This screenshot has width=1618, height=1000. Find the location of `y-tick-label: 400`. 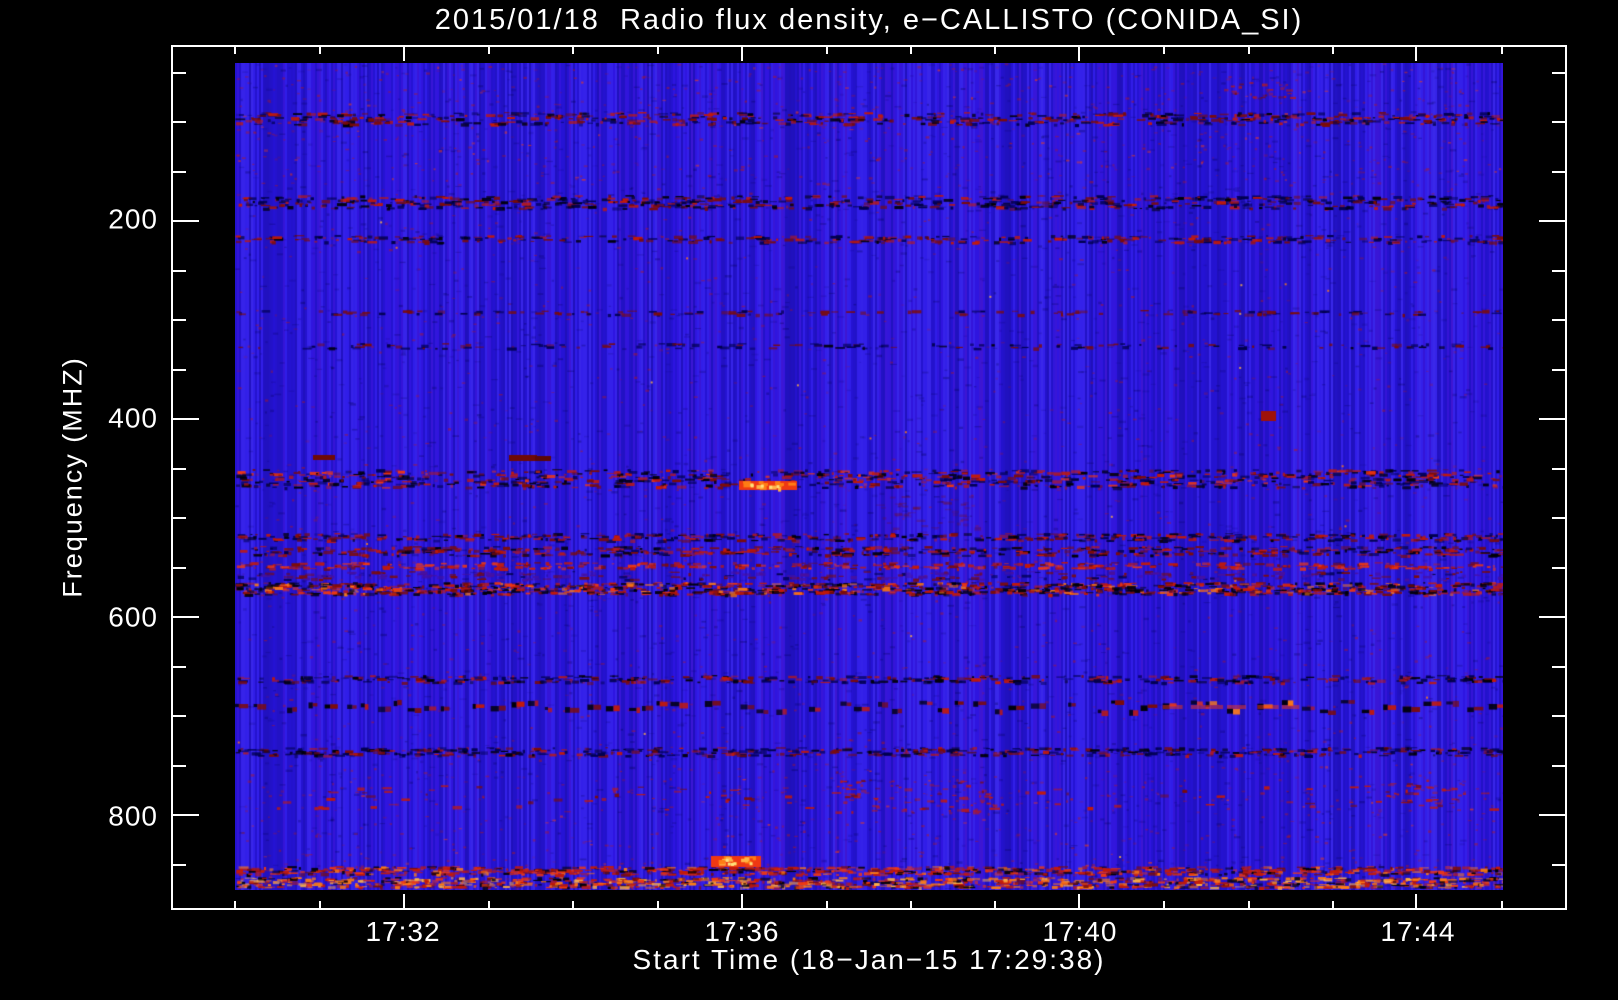

y-tick-label: 400 is located at coordinates (133, 418).